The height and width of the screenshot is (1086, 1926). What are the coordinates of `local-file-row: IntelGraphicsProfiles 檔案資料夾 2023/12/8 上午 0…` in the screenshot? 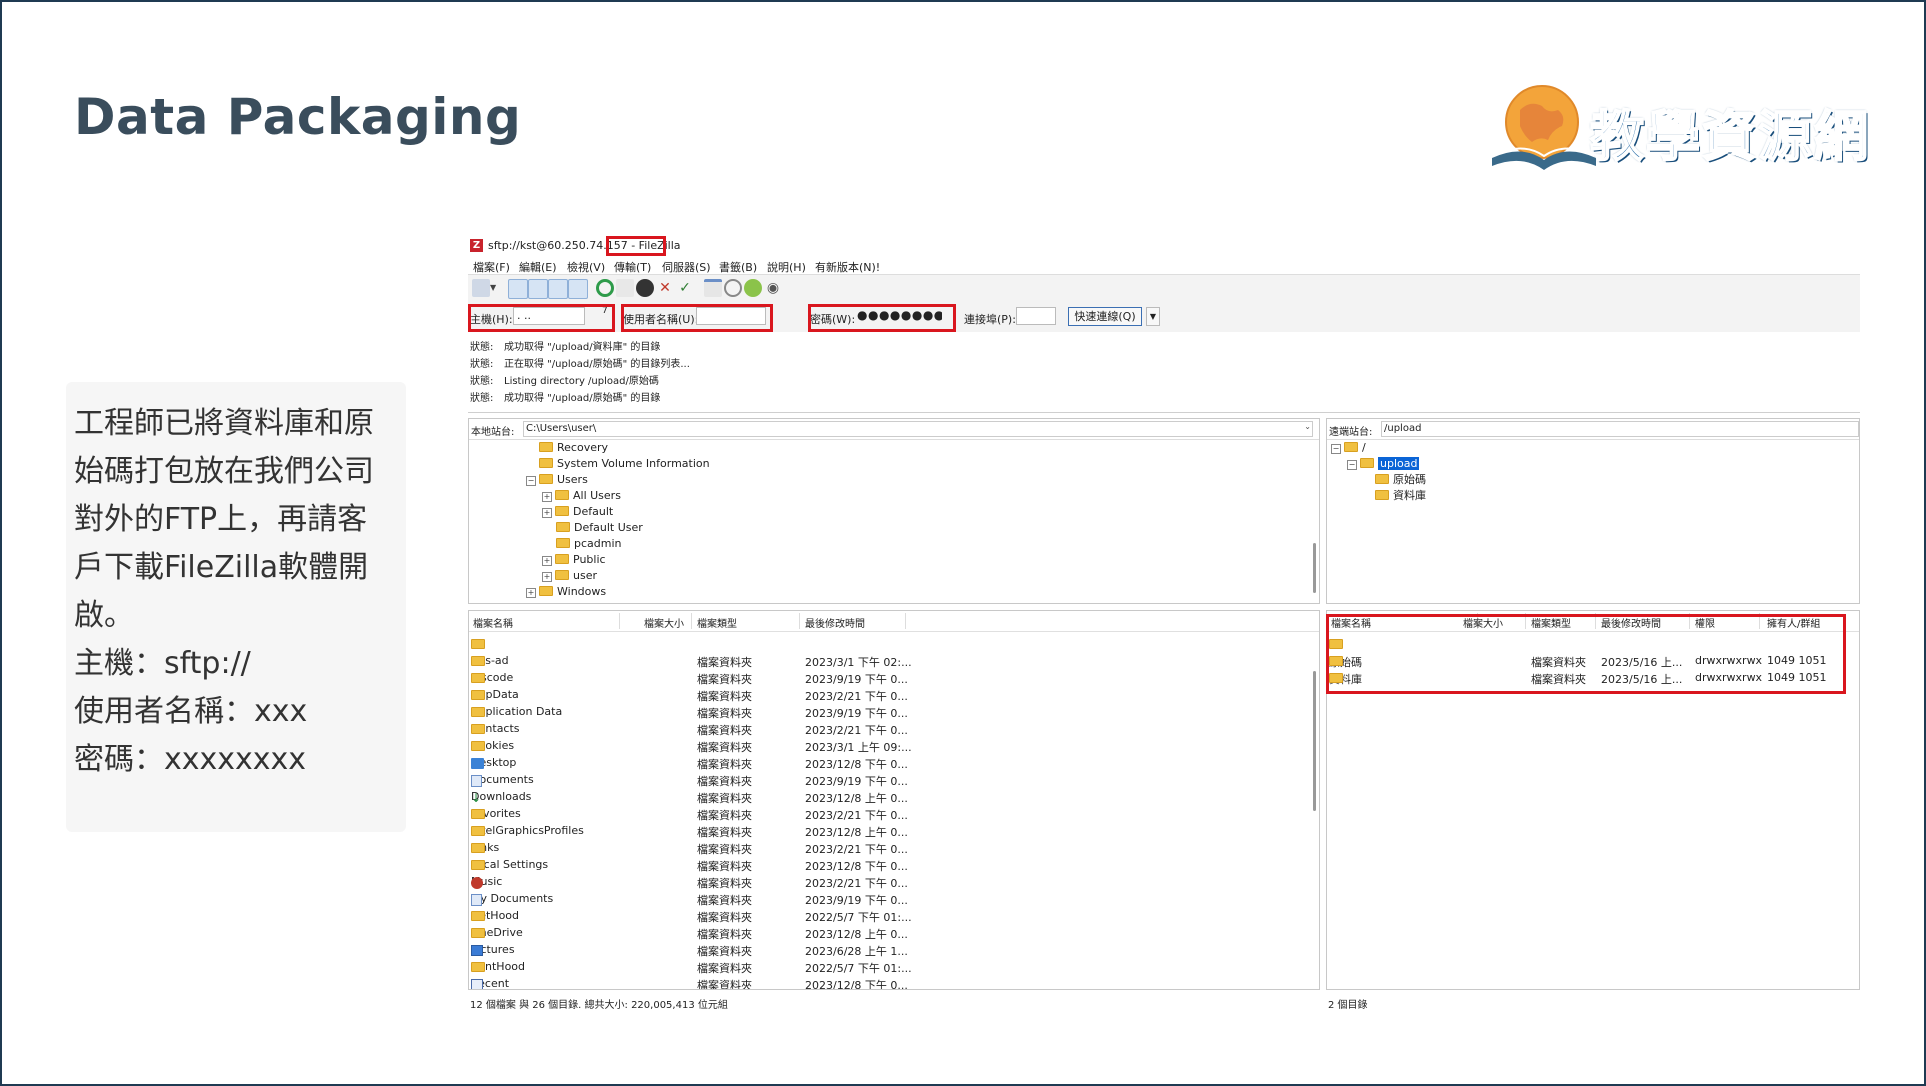 It's located at (894, 830).